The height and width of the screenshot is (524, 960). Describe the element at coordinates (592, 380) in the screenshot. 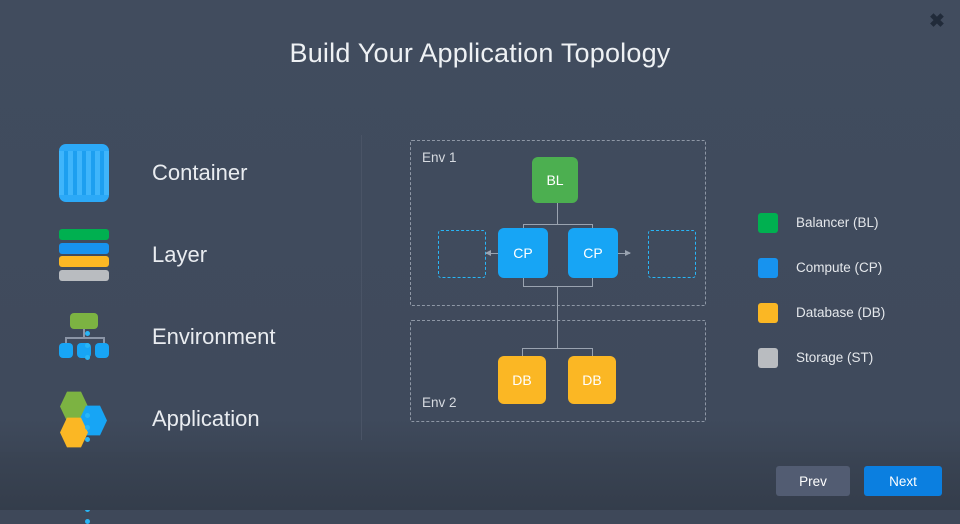

I see `node-database-right: DB` at that location.